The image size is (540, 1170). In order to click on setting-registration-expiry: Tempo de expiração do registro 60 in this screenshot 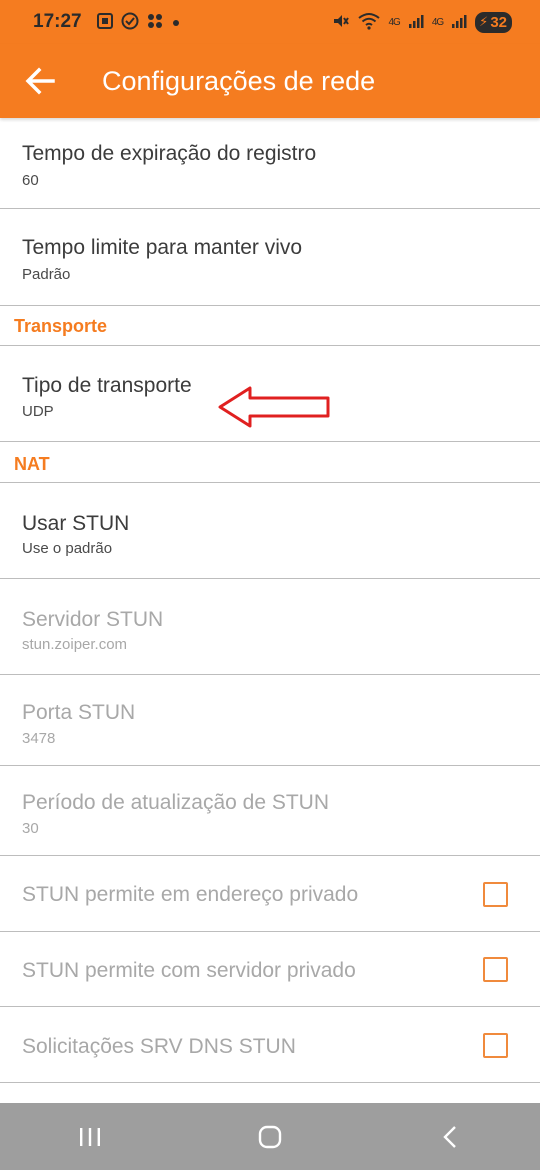, I will do `click(270, 163)`.